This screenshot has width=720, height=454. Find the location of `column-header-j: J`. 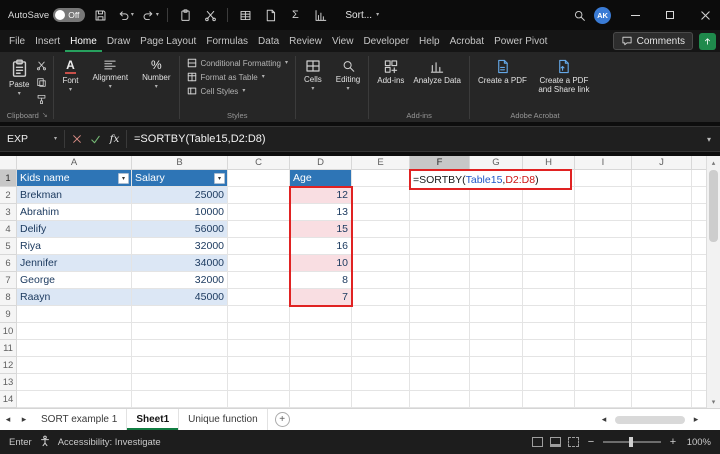

column-header-j: J is located at coordinates (662, 163).